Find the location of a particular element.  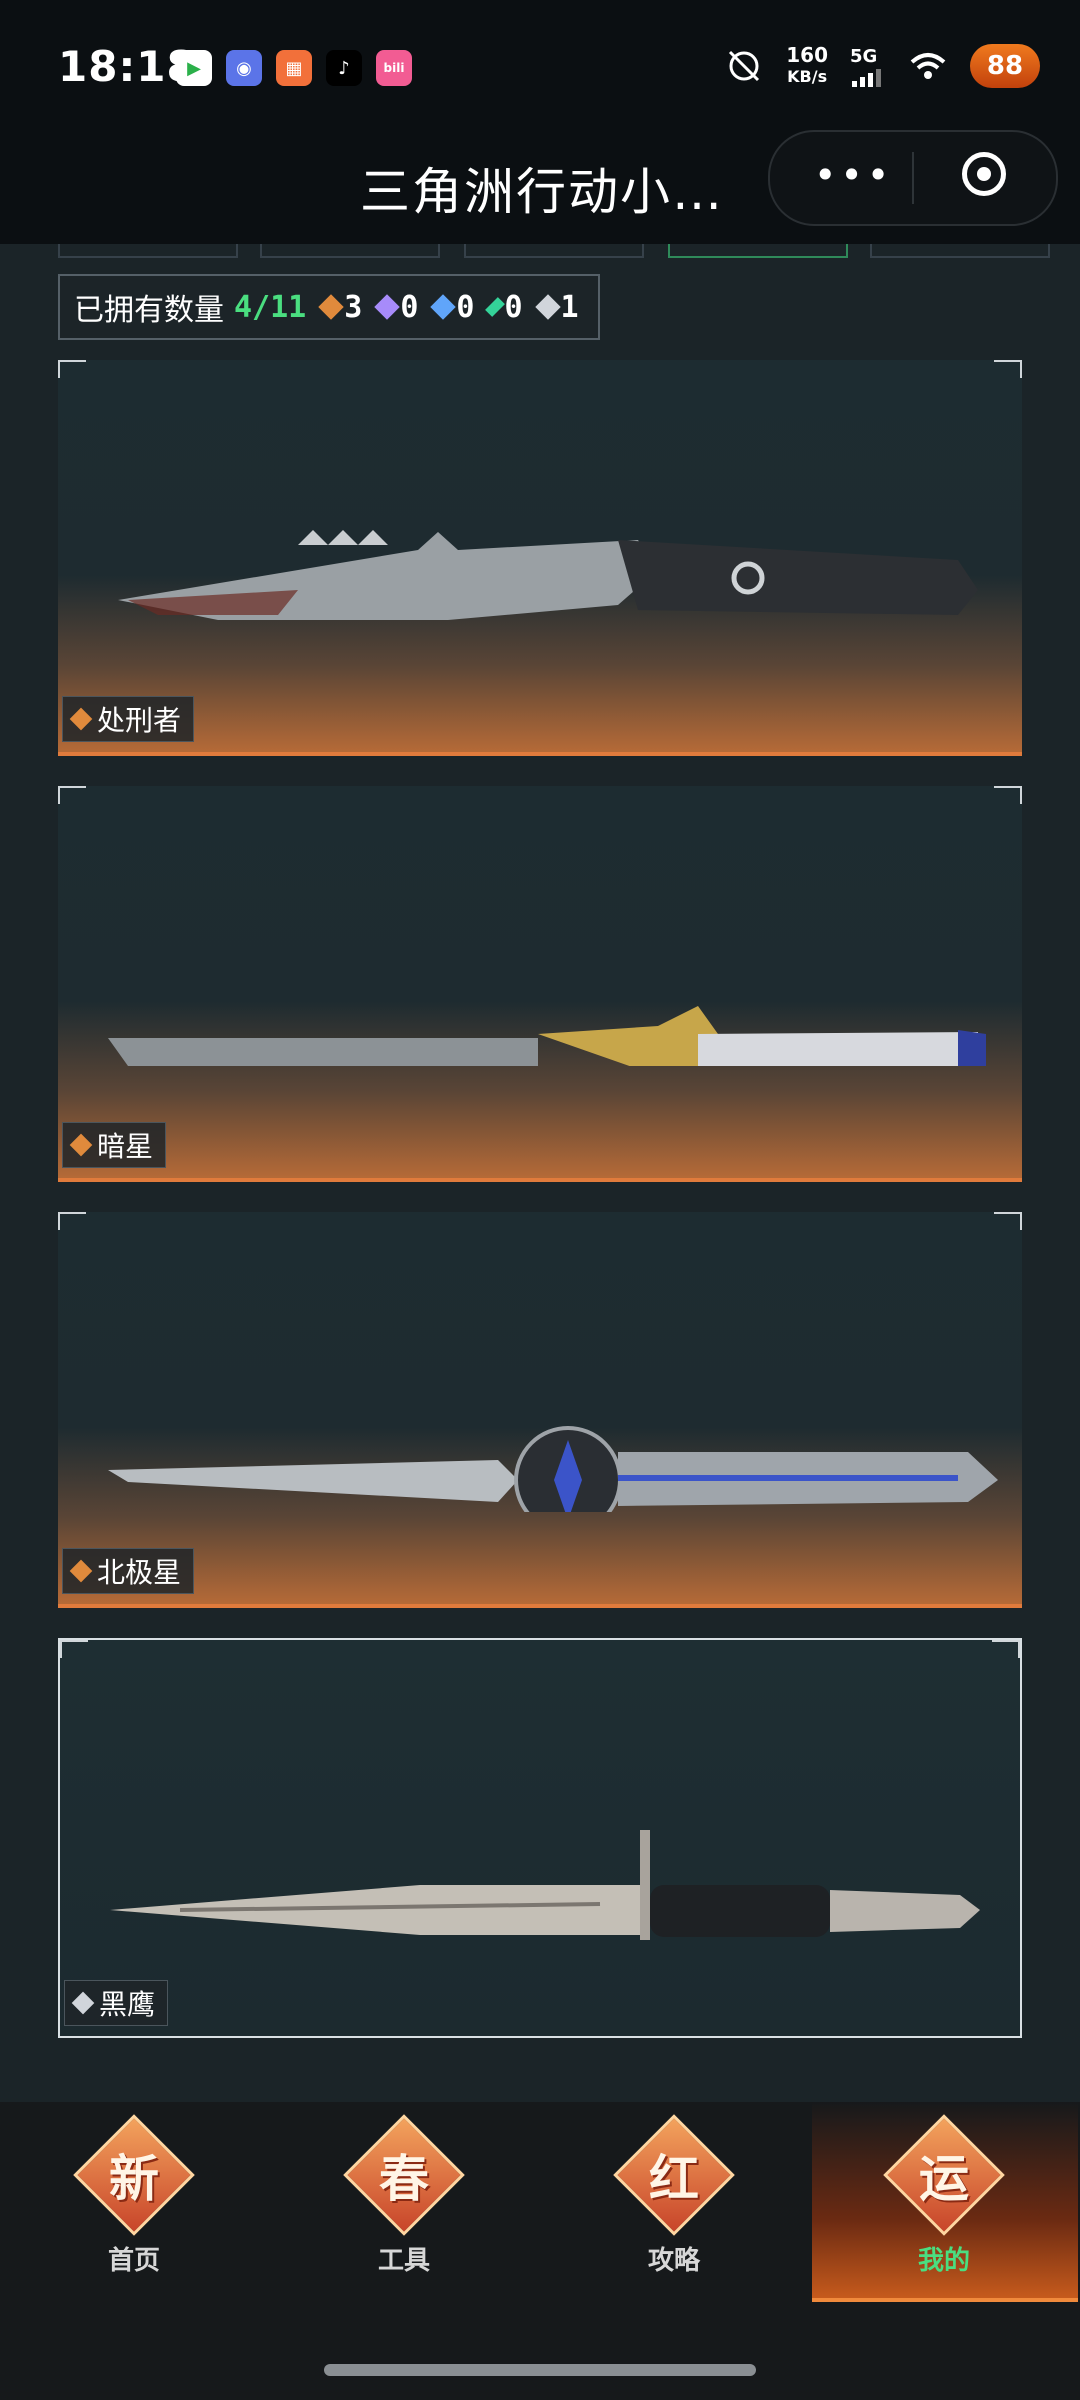

guides-emblem-icon: 红 is located at coordinates (674, 2175).